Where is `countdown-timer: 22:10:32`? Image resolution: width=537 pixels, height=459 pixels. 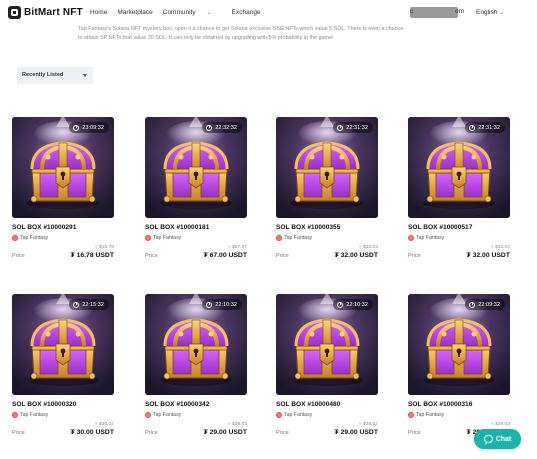
countdown-timer: 22:10:32 is located at coordinates (222, 304).